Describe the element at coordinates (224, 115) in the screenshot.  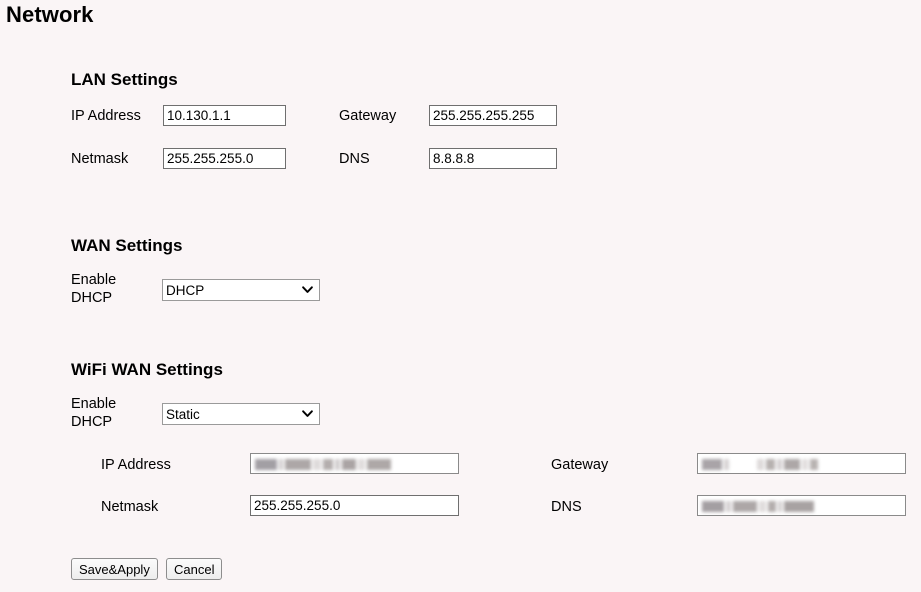
I see `lan-ip-address-input` at that location.